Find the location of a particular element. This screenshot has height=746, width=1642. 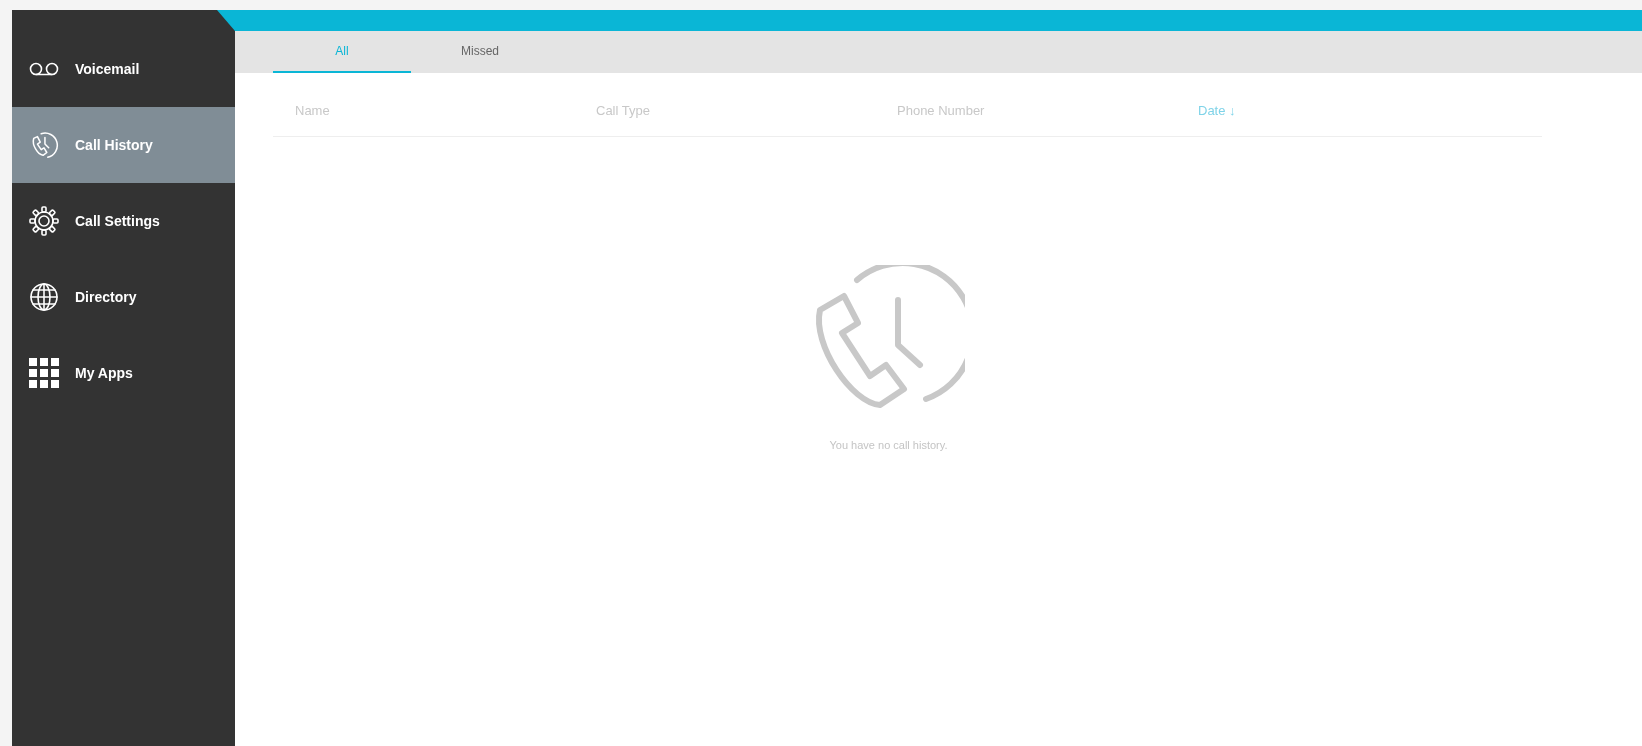

column-header: Date ↓ is located at coordinates (1217, 110).